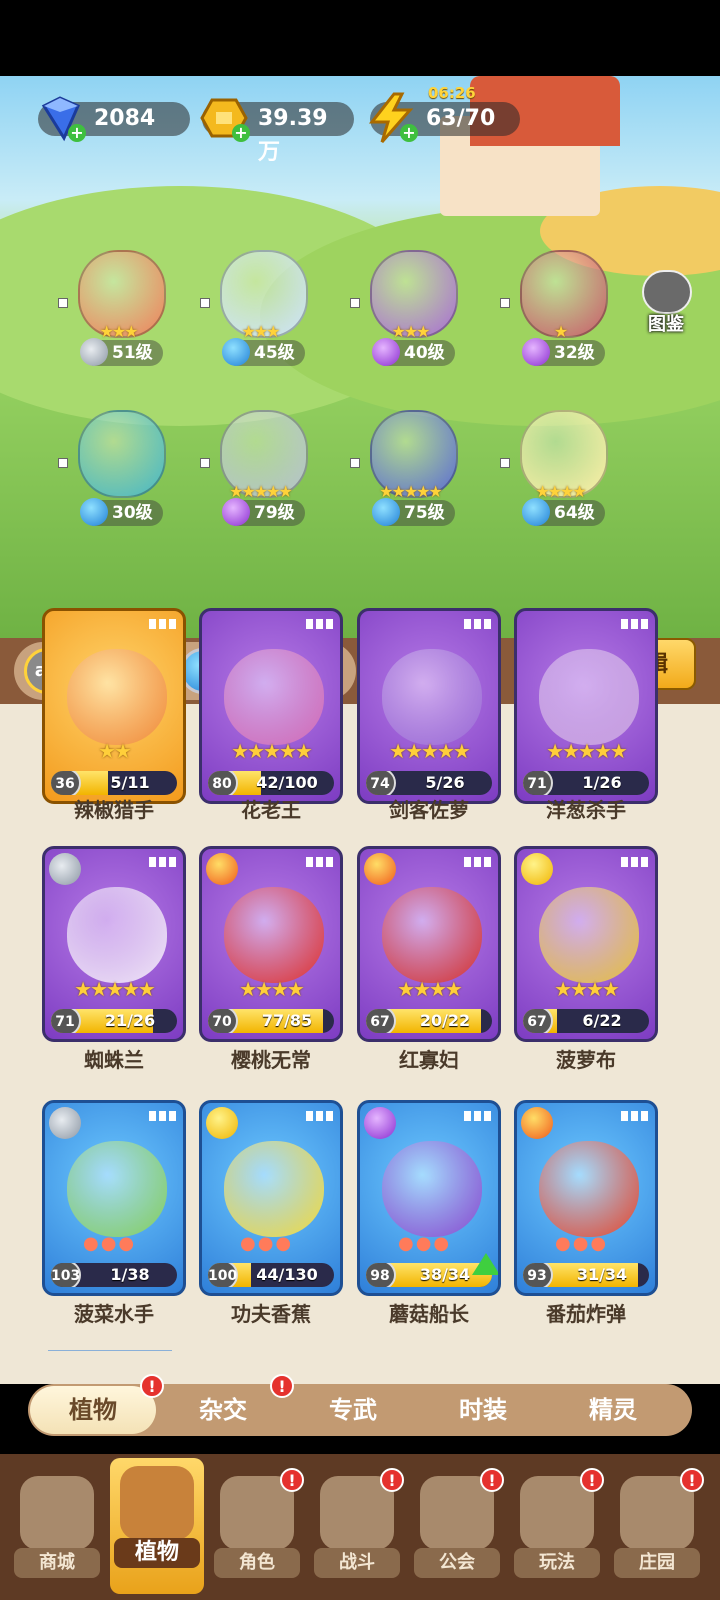  What do you see at coordinates (287, 1274) in the screenshot?
I see `shard-count: 44/130` at bounding box center [287, 1274].